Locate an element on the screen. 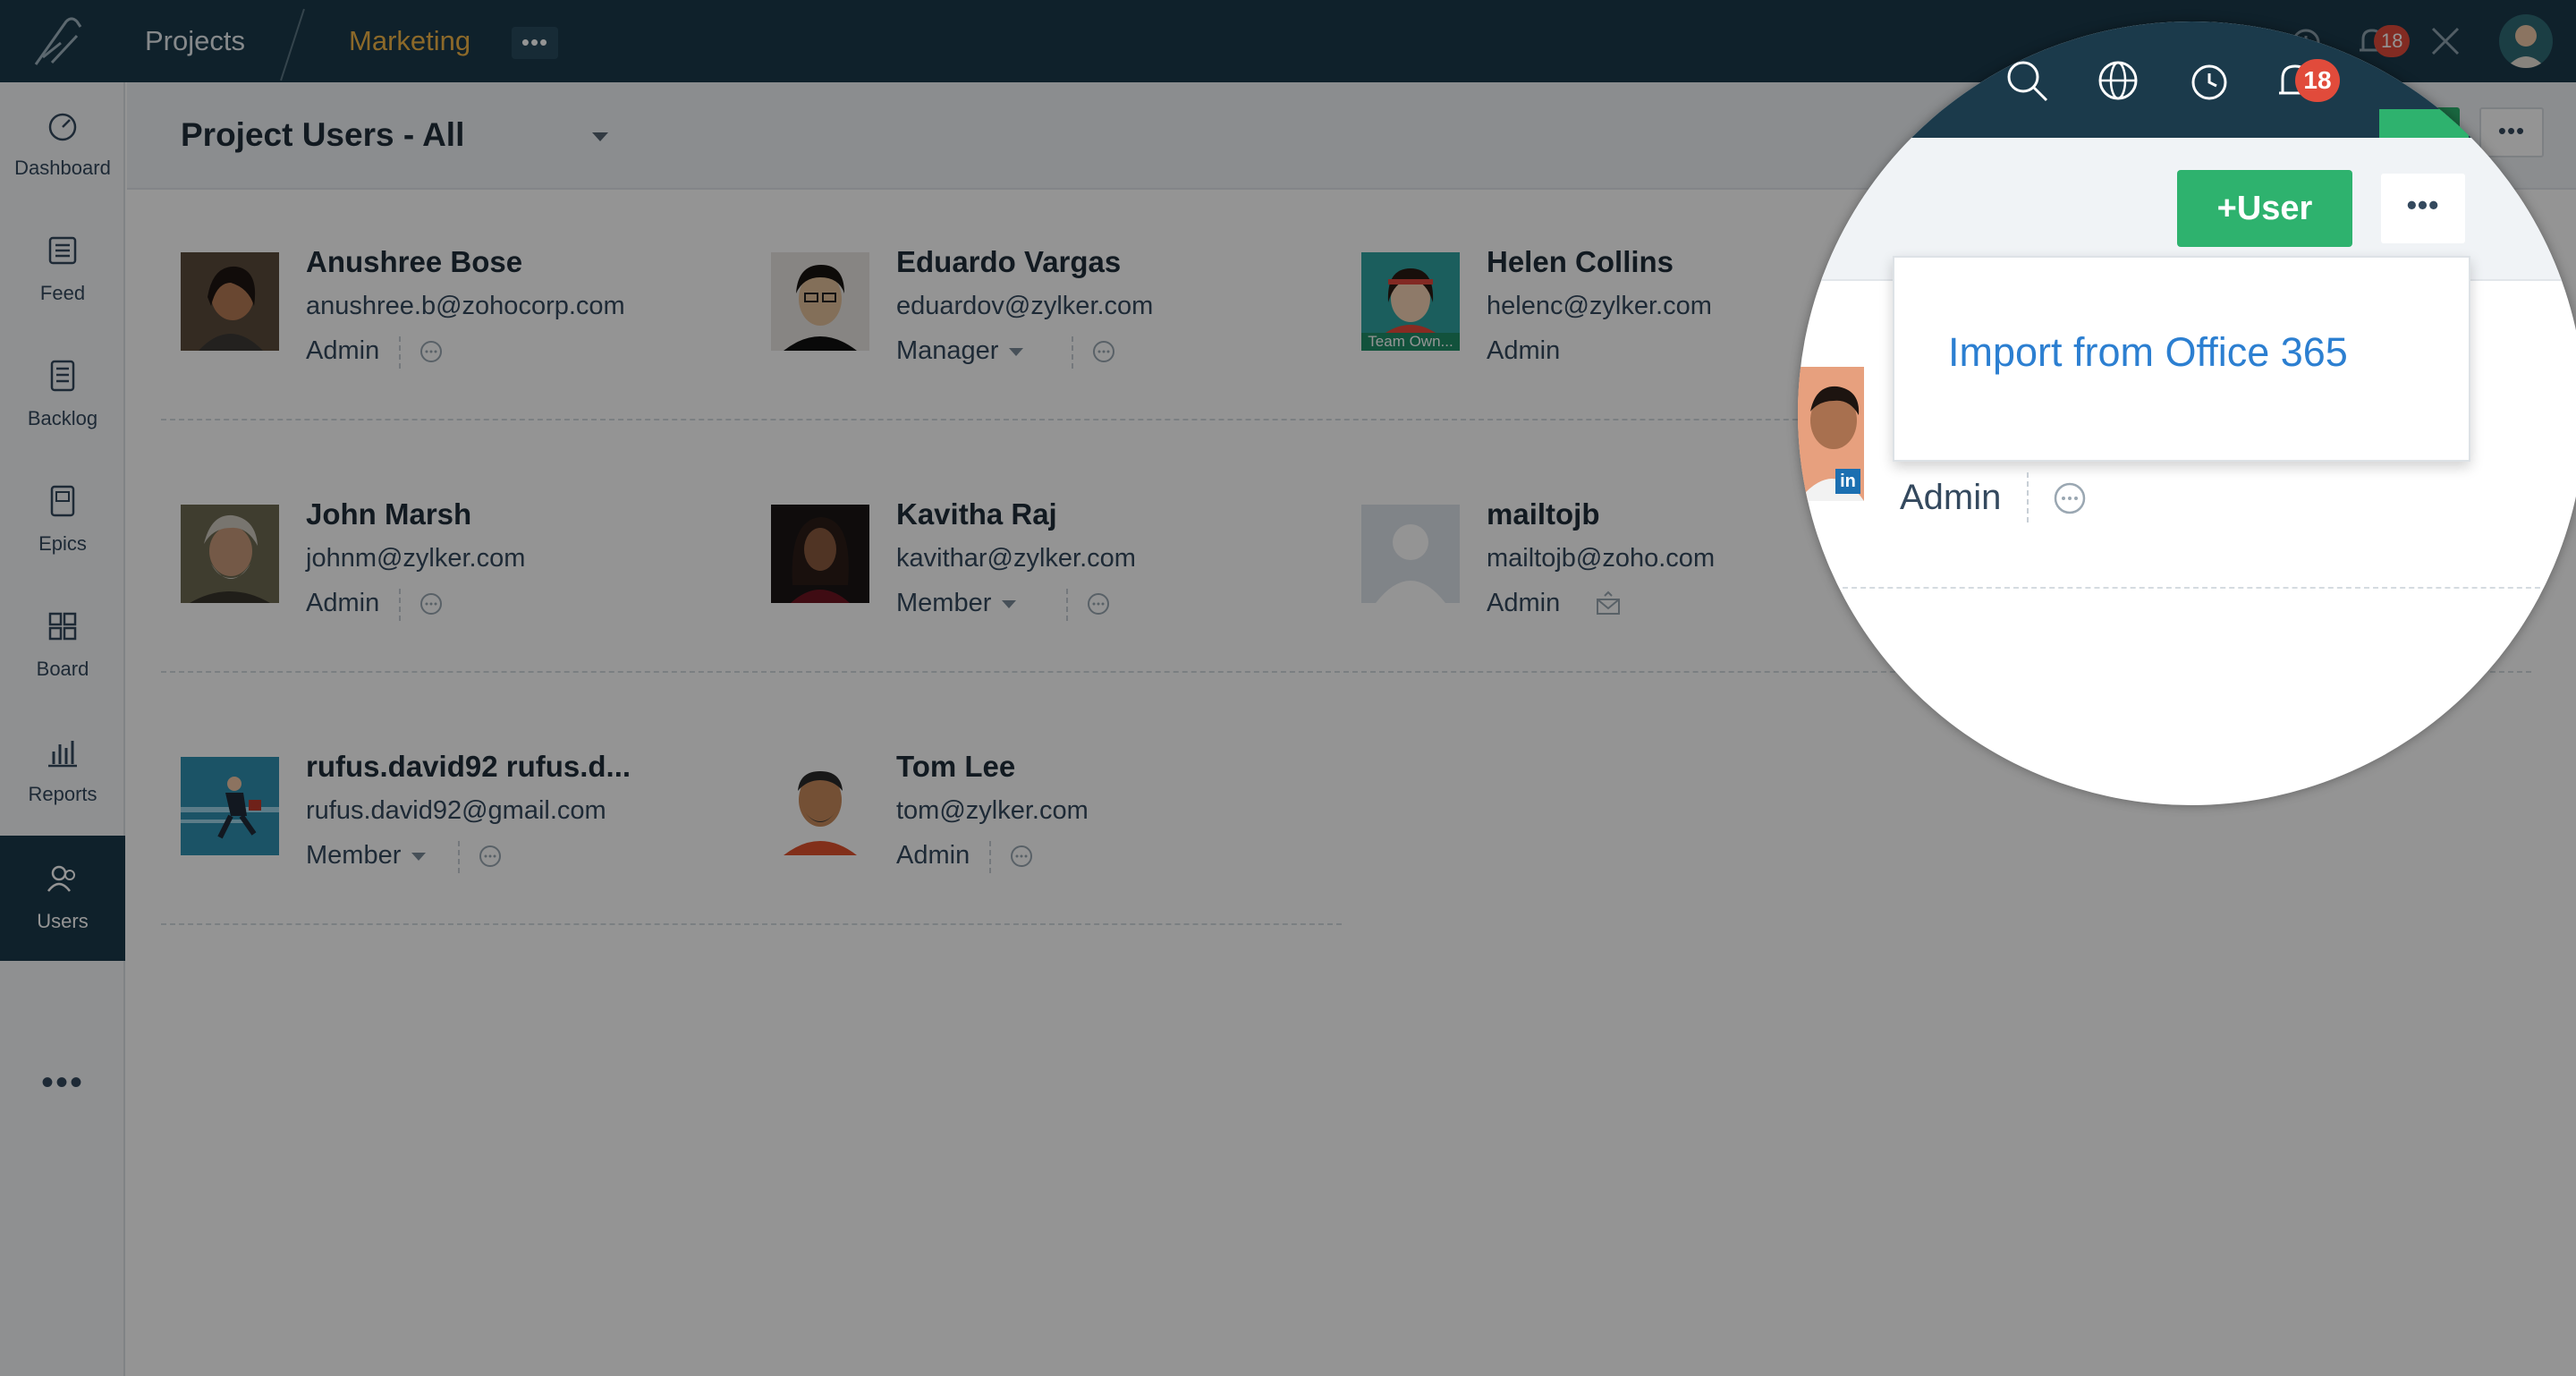 The image size is (2576, 1376). linkedin-icon: in is located at coordinates (1847, 481).